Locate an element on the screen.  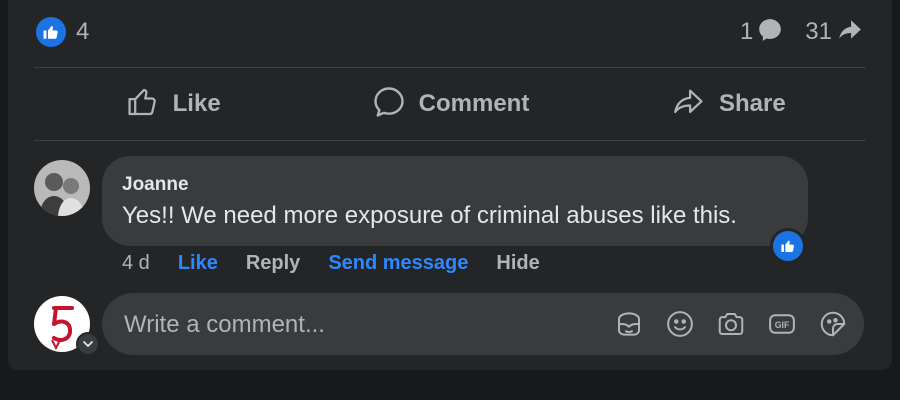
comment-reaction-like-icon is located at coordinates (788, 246).